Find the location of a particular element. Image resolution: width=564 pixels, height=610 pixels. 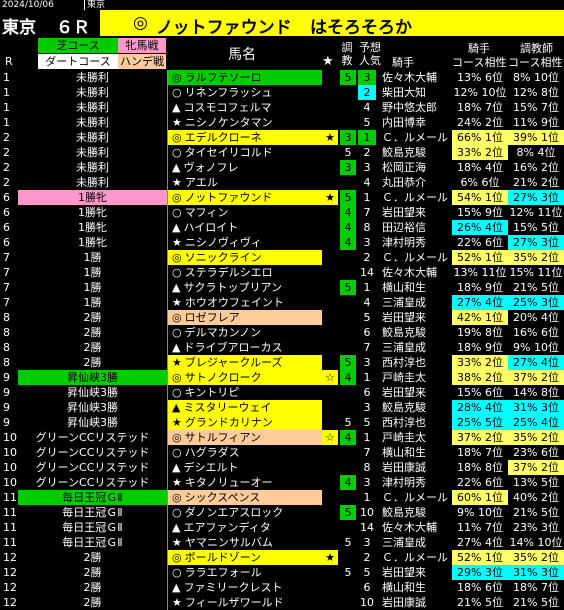

trainer-rank: 8位 is located at coordinates (549, 392).